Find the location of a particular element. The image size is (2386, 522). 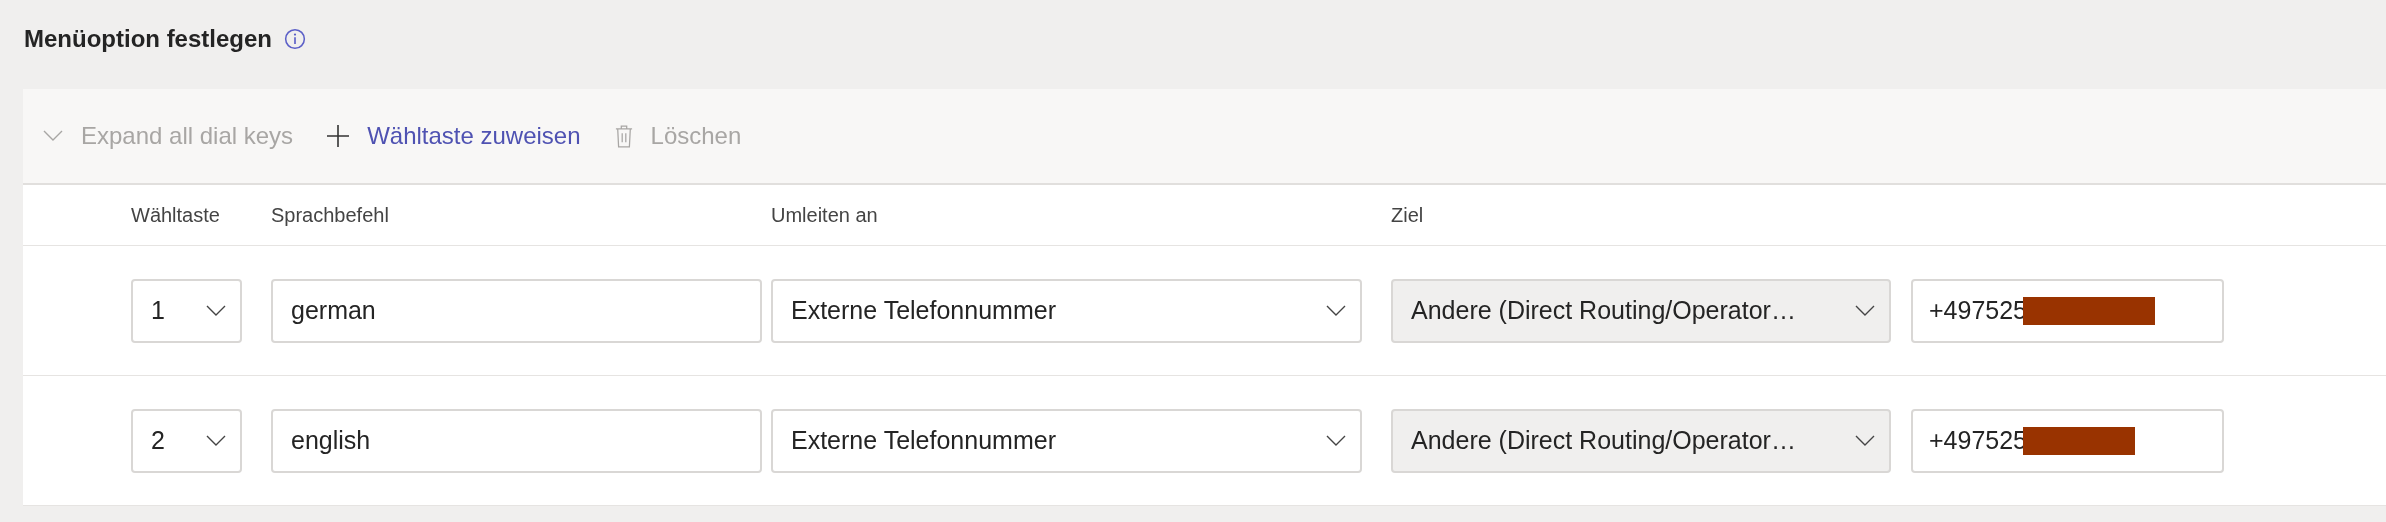

column-header: Wähltaste is located at coordinates (176, 215).